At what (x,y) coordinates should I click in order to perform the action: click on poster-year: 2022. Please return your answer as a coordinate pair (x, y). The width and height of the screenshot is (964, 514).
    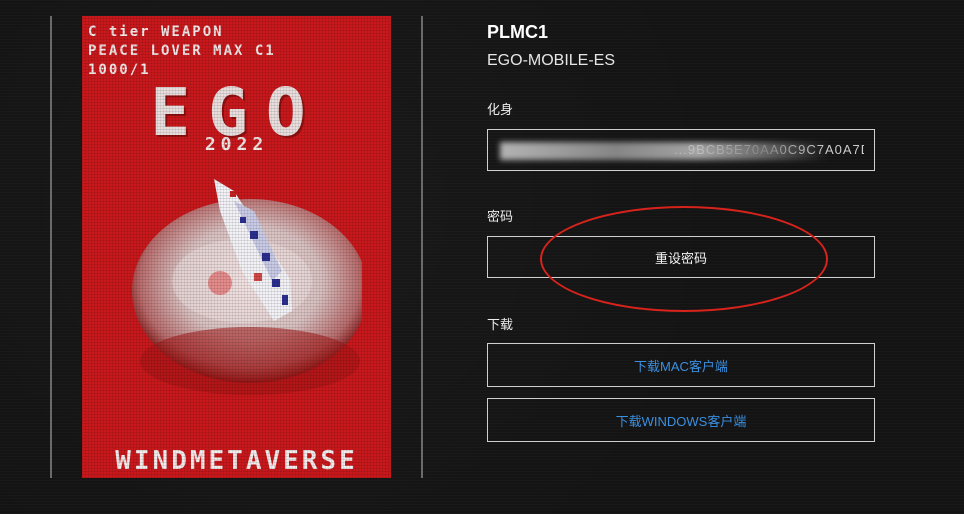
    Looking at the image, I should click on (236, 144).